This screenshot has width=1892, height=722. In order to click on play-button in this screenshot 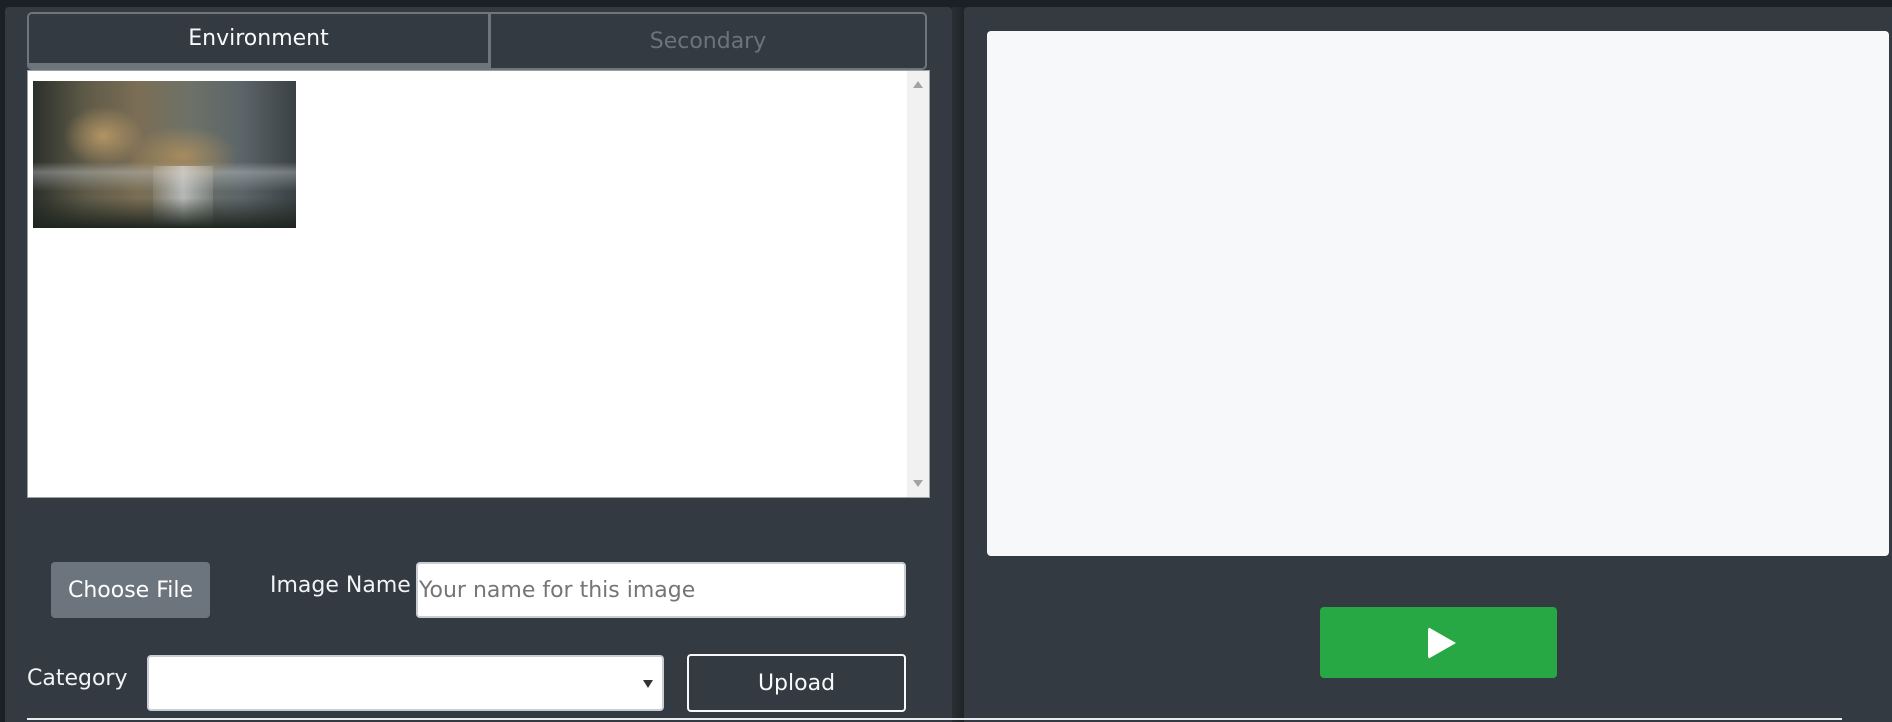, I will do `click(1438, 642)`.